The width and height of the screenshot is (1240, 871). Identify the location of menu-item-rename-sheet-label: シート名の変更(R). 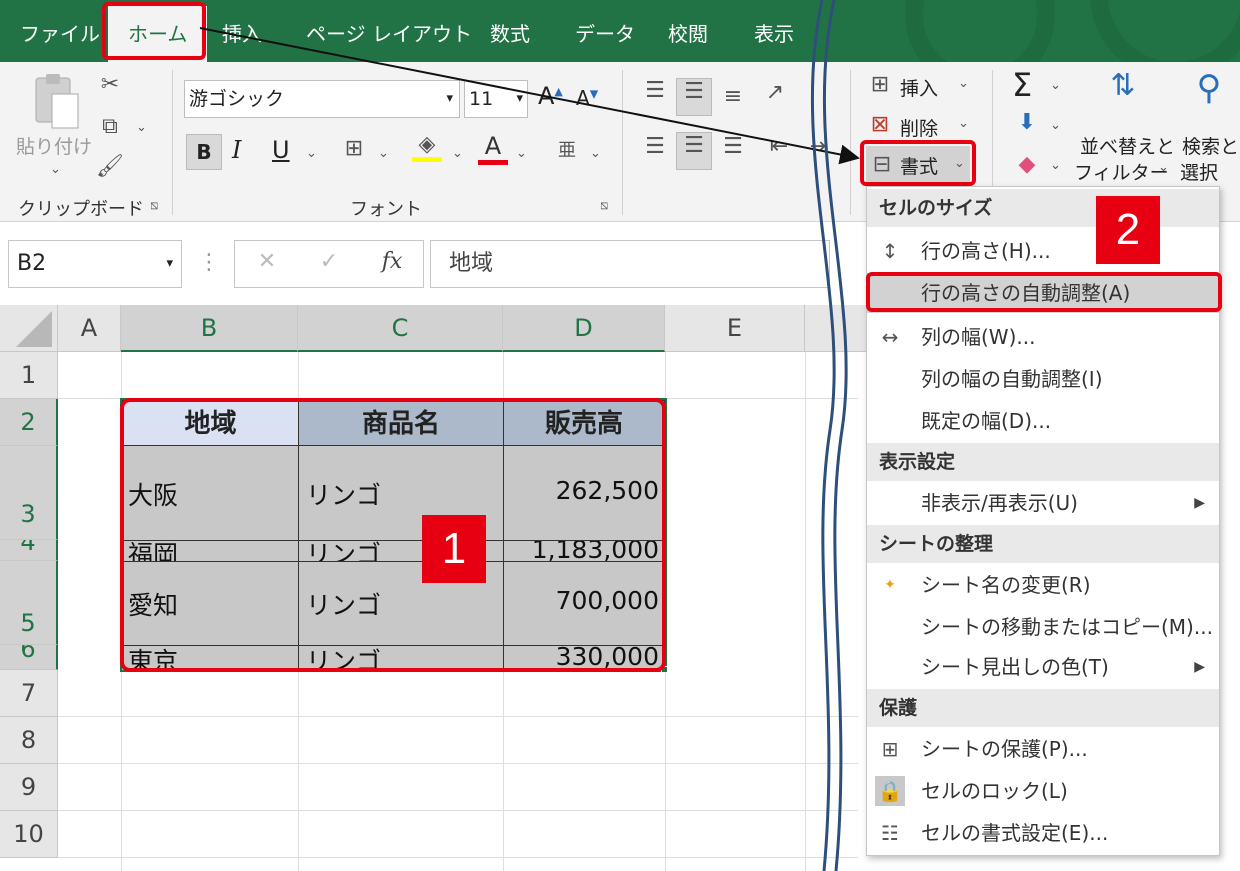
(1006, 585).